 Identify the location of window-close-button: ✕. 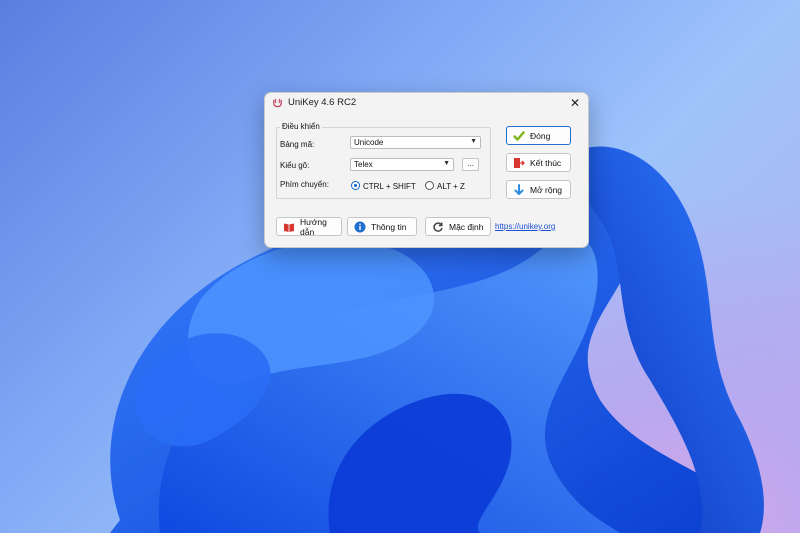
(575, 103).